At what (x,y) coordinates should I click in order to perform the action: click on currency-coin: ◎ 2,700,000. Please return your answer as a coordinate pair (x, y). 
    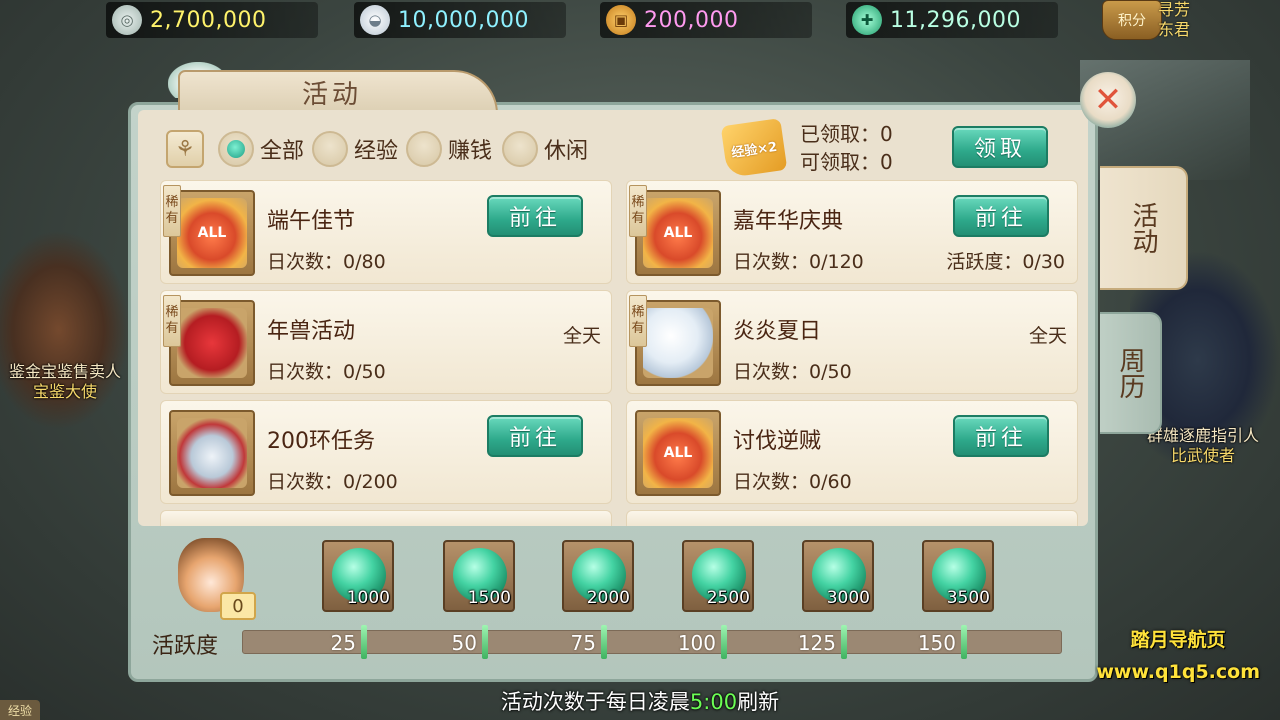
    Looking at the image, I should click on (212, 20).